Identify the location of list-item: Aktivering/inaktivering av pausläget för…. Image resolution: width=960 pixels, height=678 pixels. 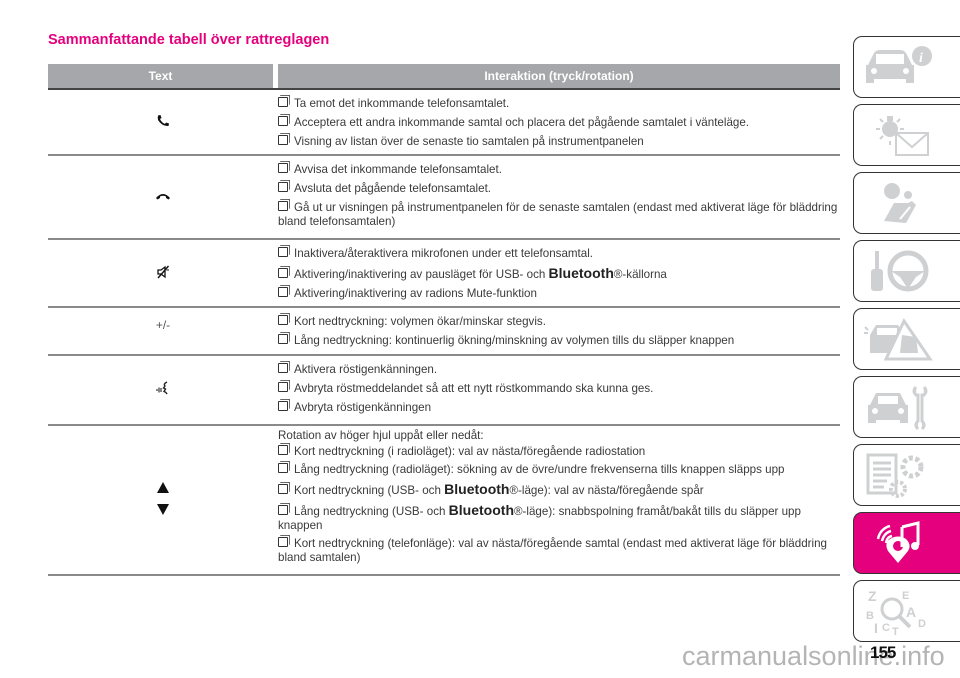
(559, 274).